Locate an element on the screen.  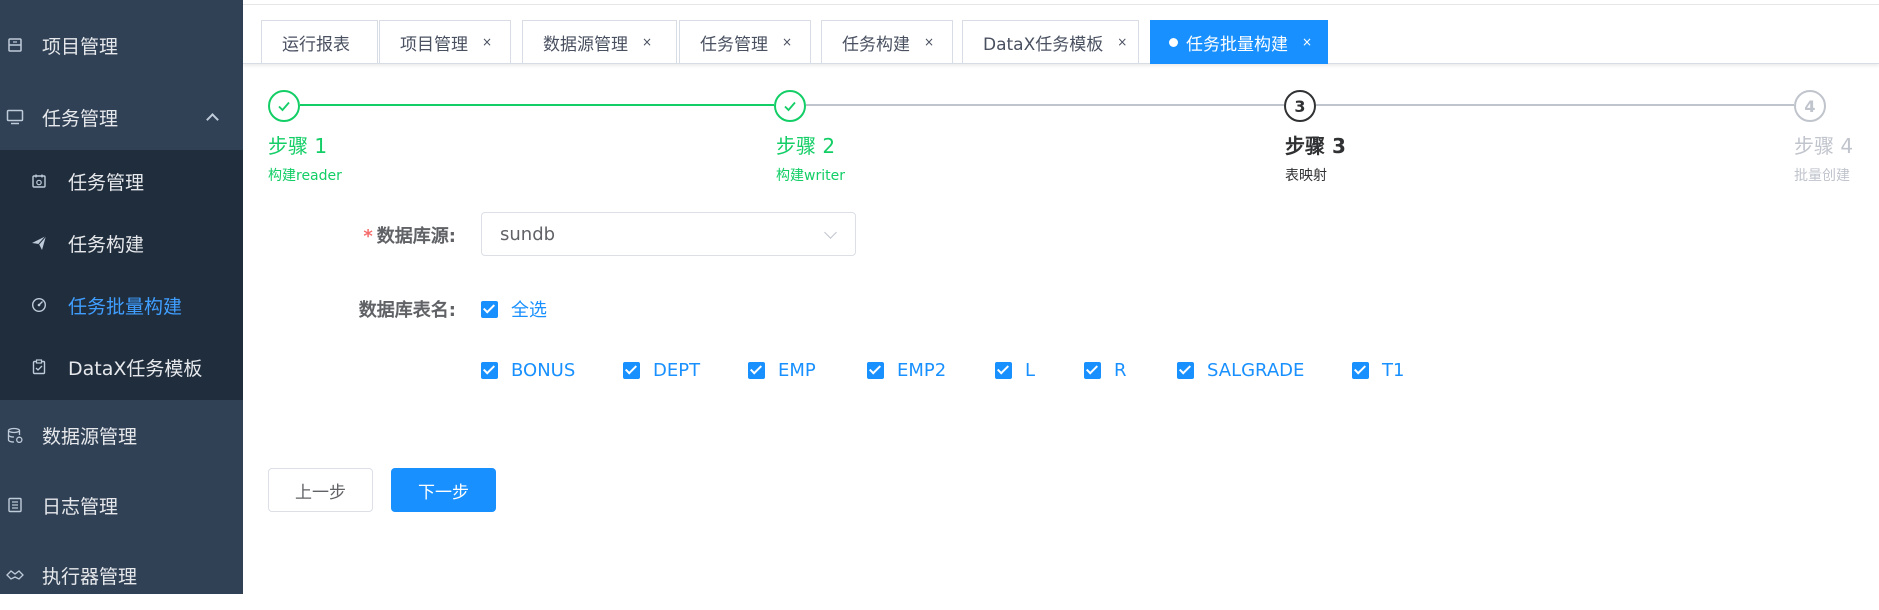
datasource-label-text: 数据库源: is located at coordinates (416, 236).